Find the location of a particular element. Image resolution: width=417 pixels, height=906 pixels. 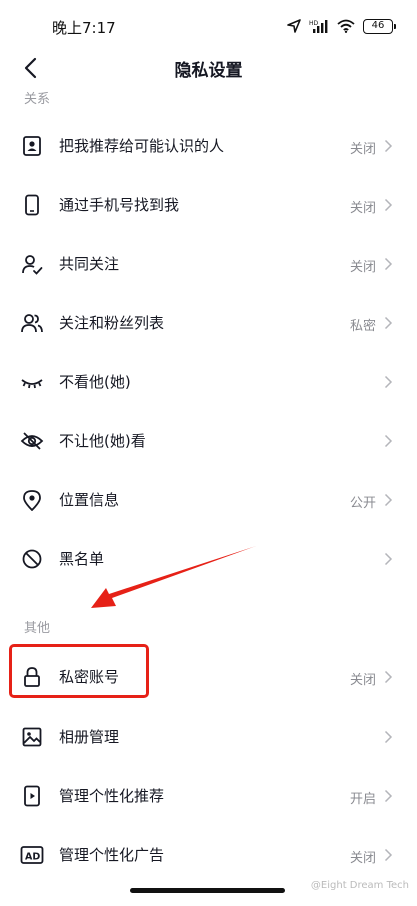

section-header-other: 其他 is located at coordinates (37, 628).